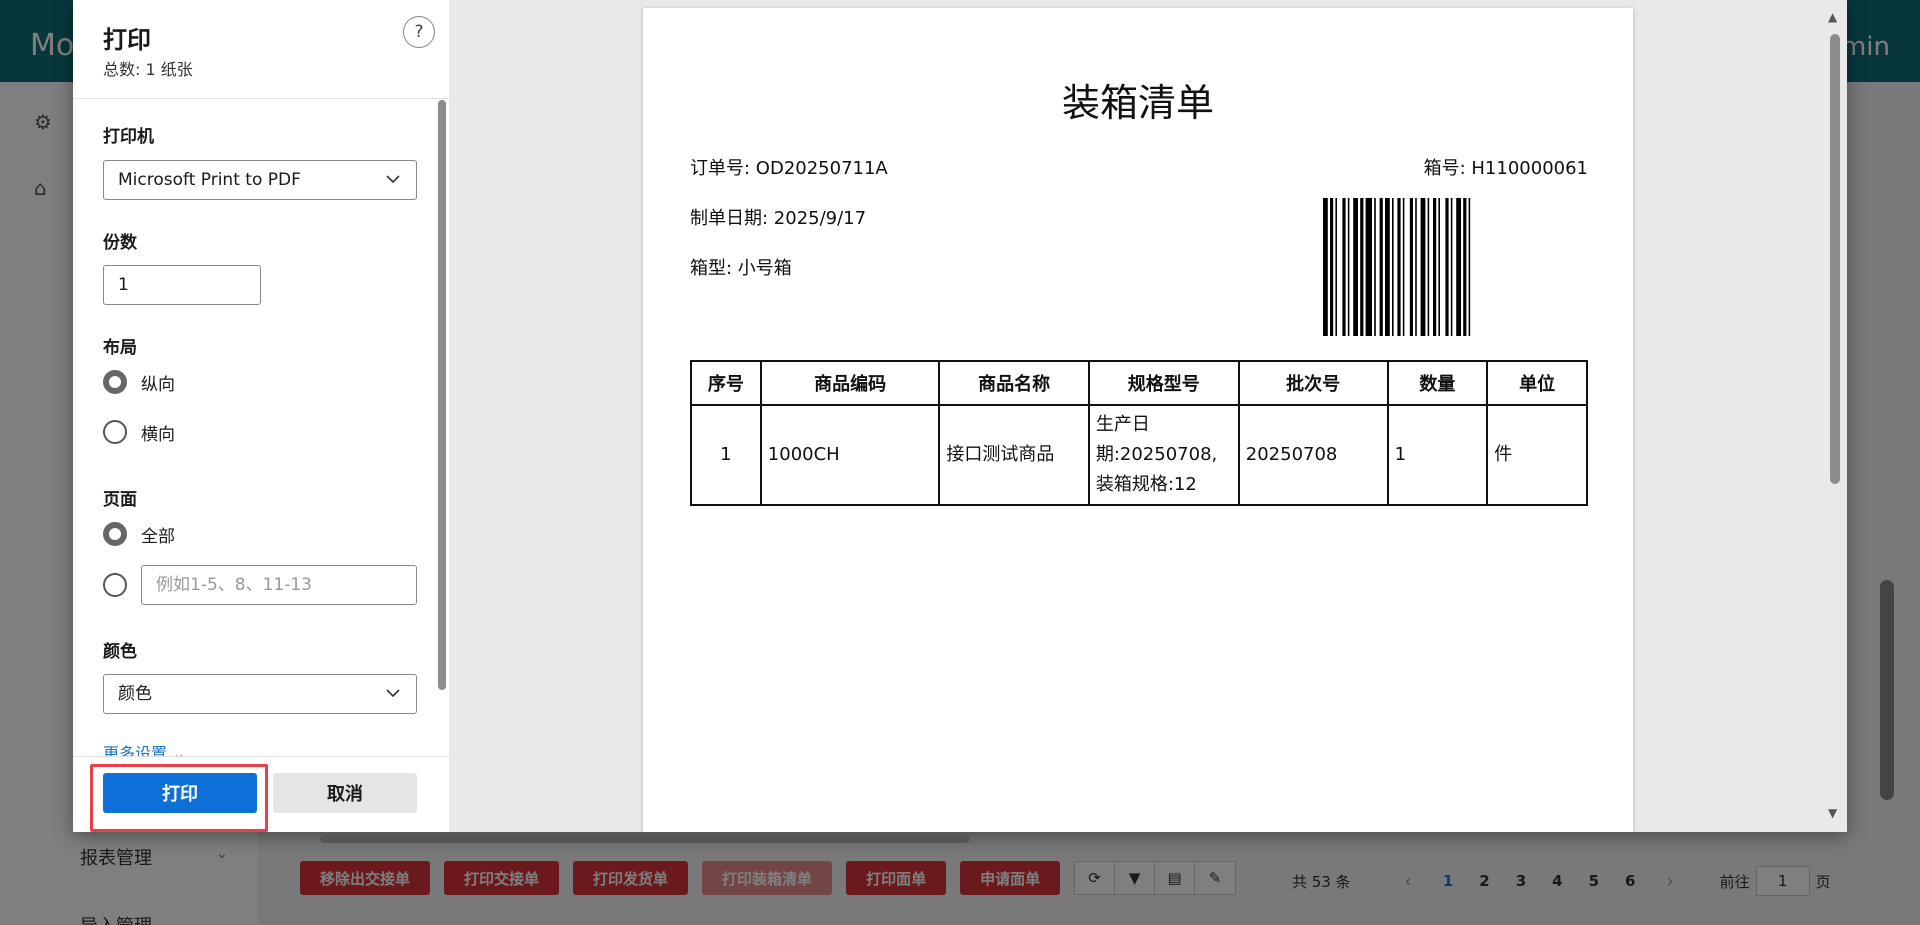 Image resolution: width=1920 pixels, height=925 pixels. Describe the element at coordinates (115, 432) in the screenshot. I see `landscape-radio` at that location.